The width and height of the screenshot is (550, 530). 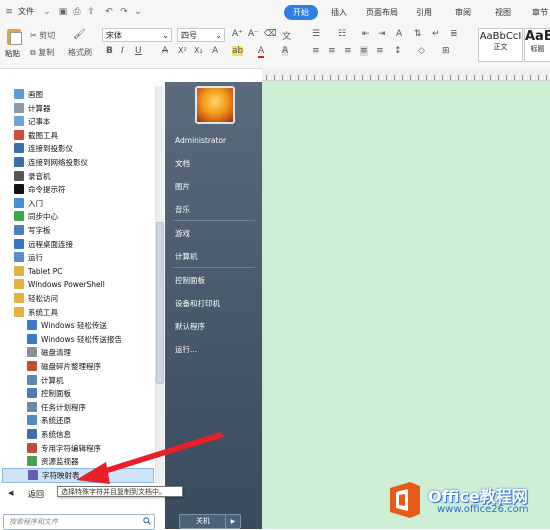 What do you see at coordinates (398, 51) in the screenshot?
I see `line-spacing-icon: ↕` at bounding box center [398, 51].